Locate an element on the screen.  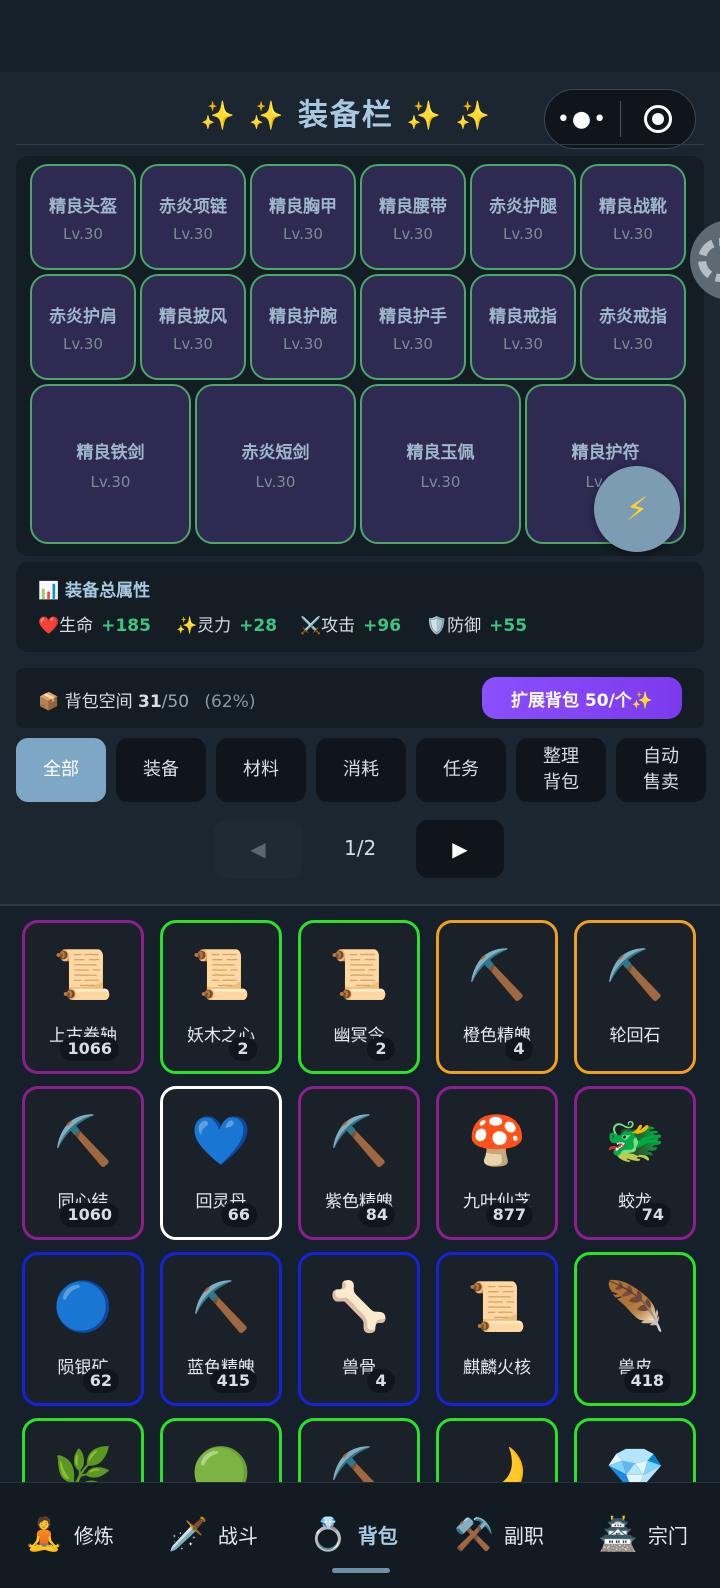
stat-item: ⚔️攻击 +96 is located at coordinates (350, 623).